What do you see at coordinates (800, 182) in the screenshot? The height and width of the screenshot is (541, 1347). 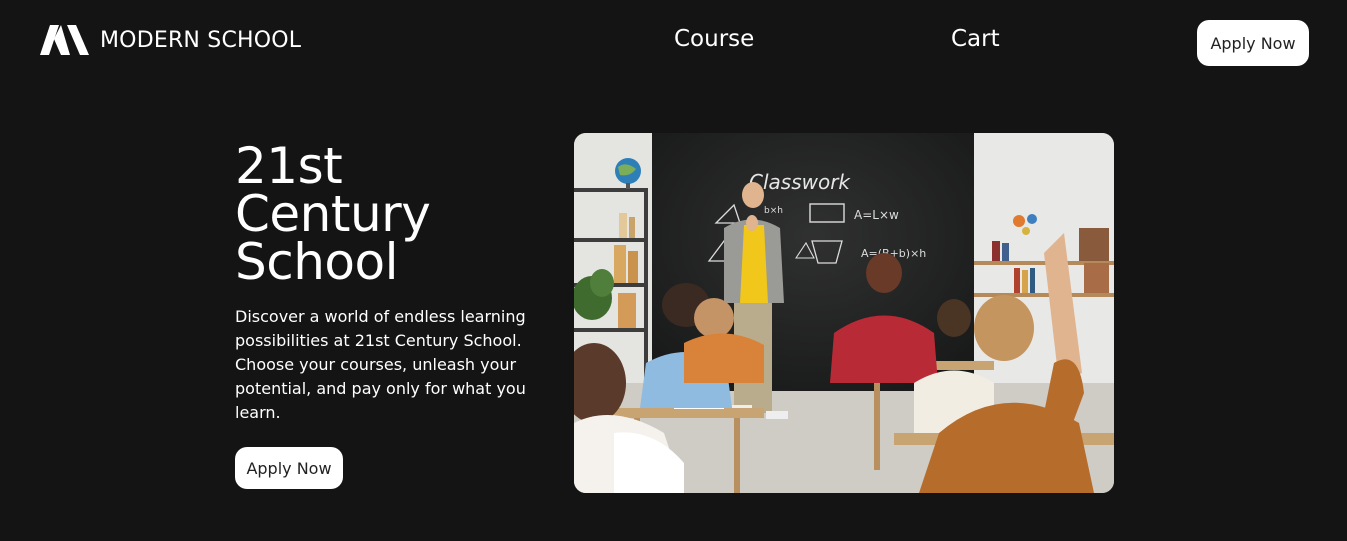 I see `chalkboard-heading: Classwork` at bounding box center [800, 182].